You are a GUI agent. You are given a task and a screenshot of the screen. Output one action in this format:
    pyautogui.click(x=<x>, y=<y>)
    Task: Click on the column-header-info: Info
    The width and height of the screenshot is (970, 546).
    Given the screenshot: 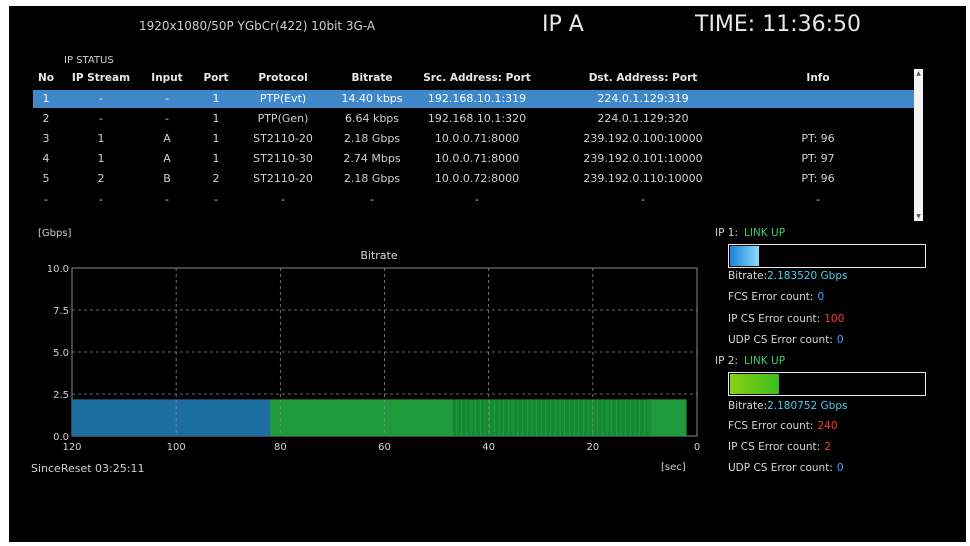 What is the action you would take?
    pyautogui.click(x=818, y=78)
    